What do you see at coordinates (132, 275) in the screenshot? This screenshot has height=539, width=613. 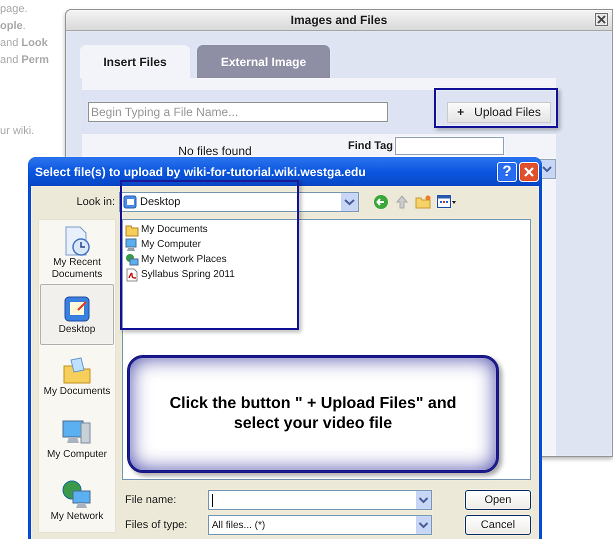 I see `pdf-file-icon` at bounding box center [132, 275].